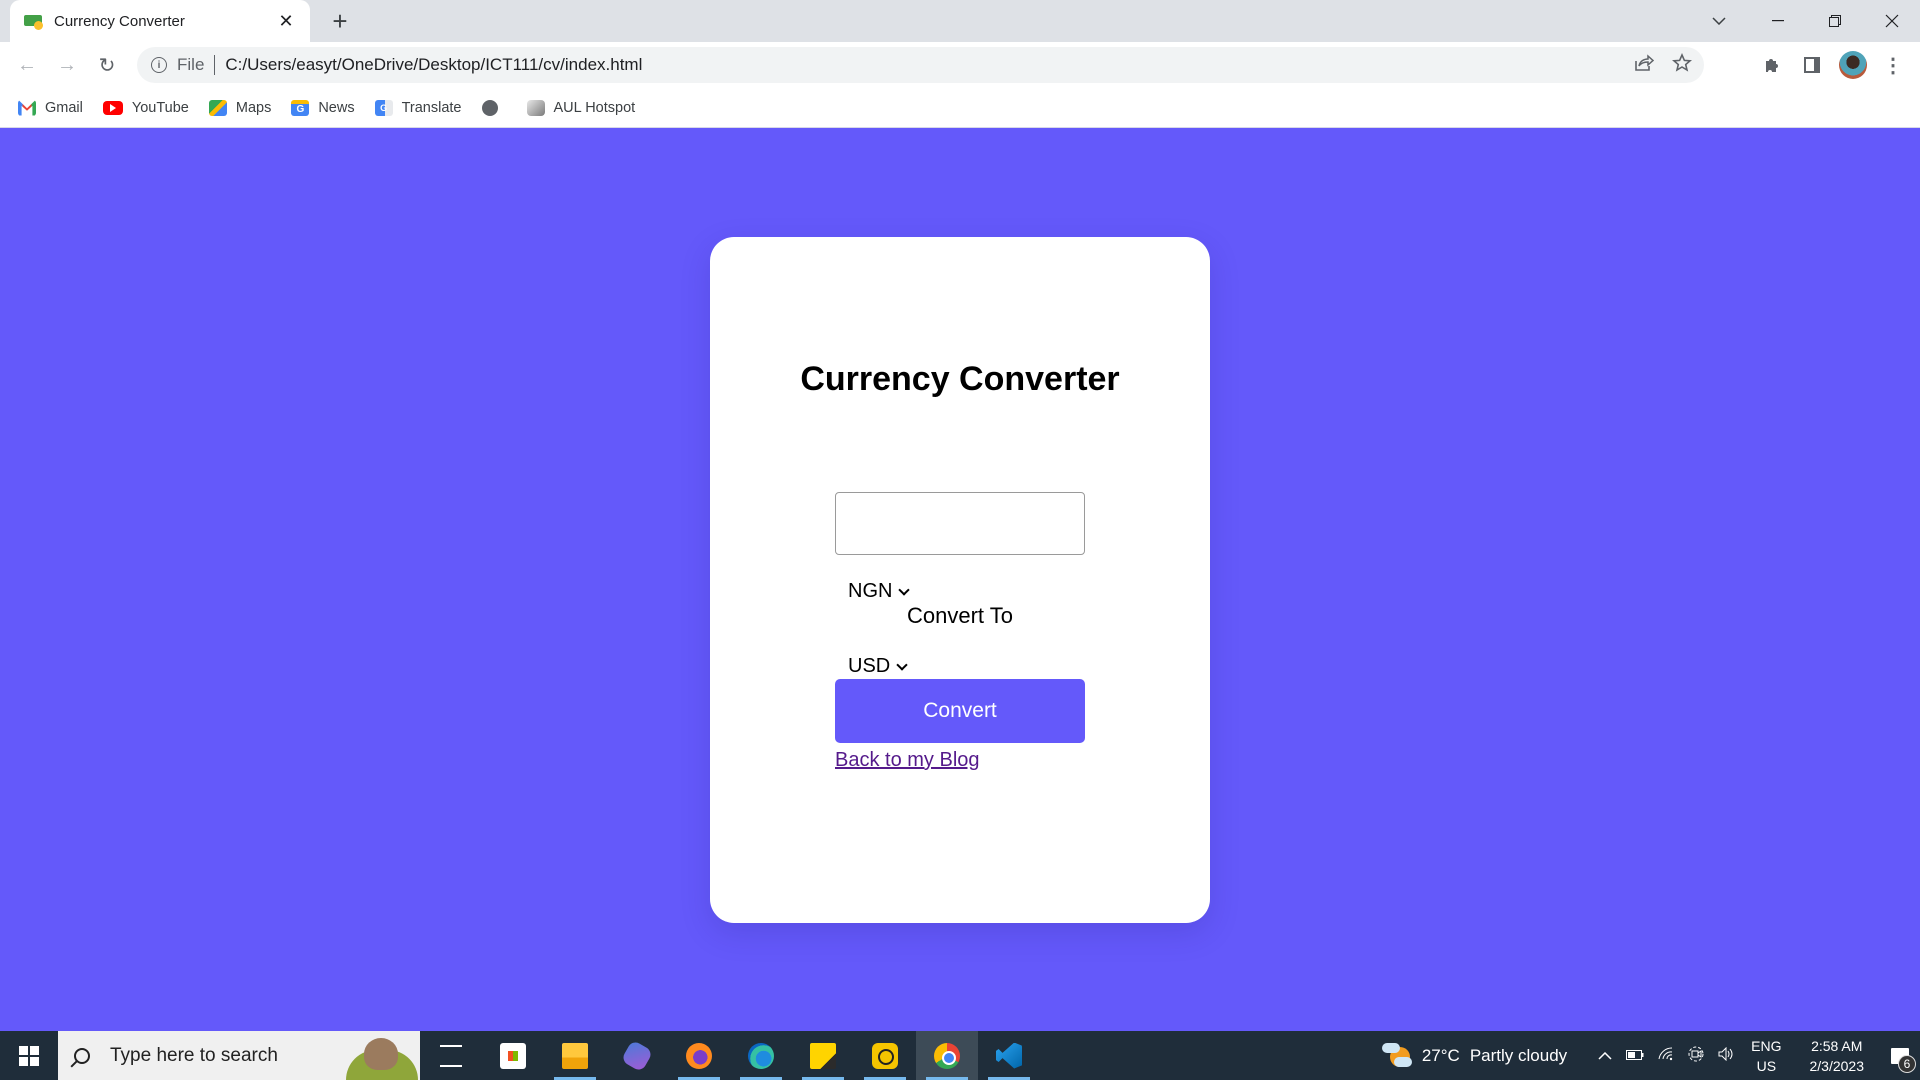 The image size is (1920, 1080). I want to click on search-highlight-mole-icon, so click(380, 1058).